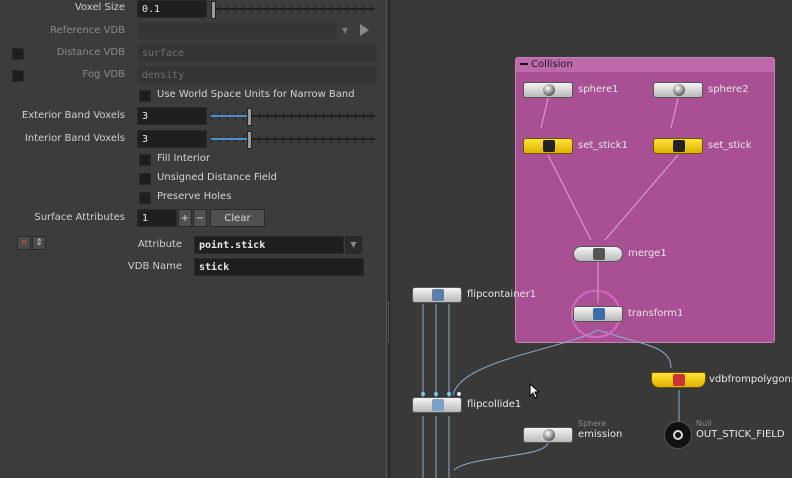  What do you see at coordinates (103, 74) in the screenshot?
I see `fog-vdb-label: Fog VDB` at bounding box center [103, 74].